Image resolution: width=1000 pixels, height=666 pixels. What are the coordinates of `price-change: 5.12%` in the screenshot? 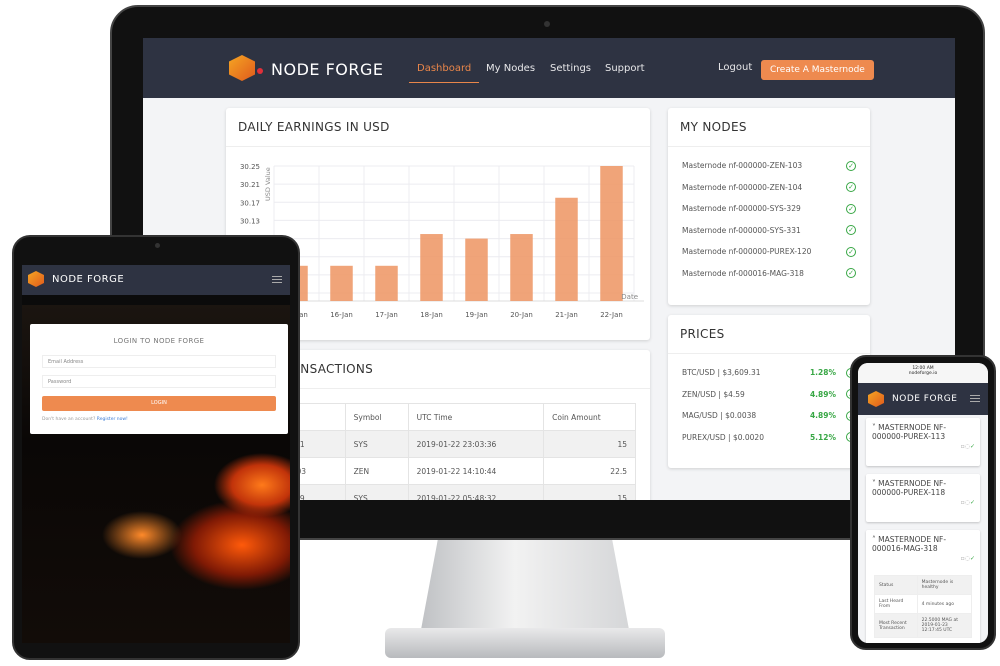 It's located at (822, 437).